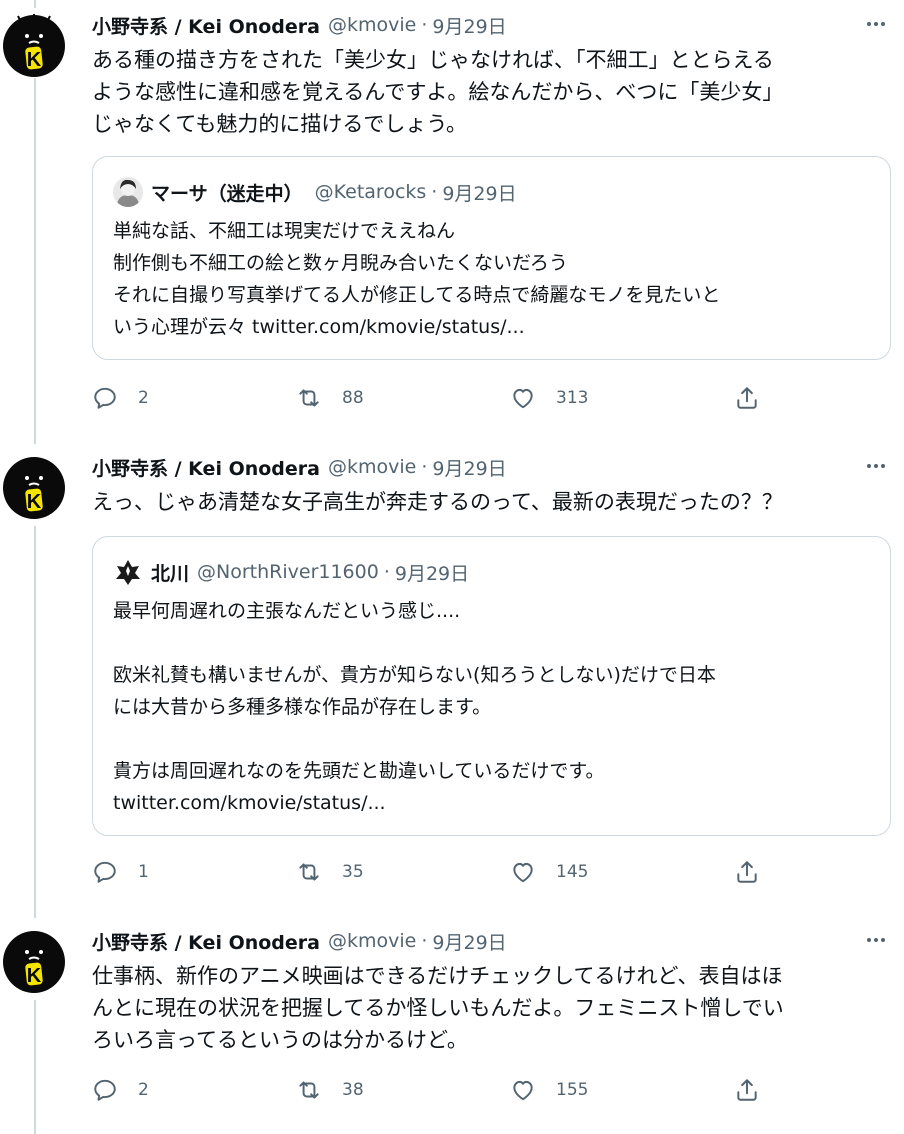 The width and height of the screenshot is (904, 1134). What do you see at coordinates (330, 1090) in the screenshot?
I see `retweet-button: 38` at bounding box center [330, 1090].